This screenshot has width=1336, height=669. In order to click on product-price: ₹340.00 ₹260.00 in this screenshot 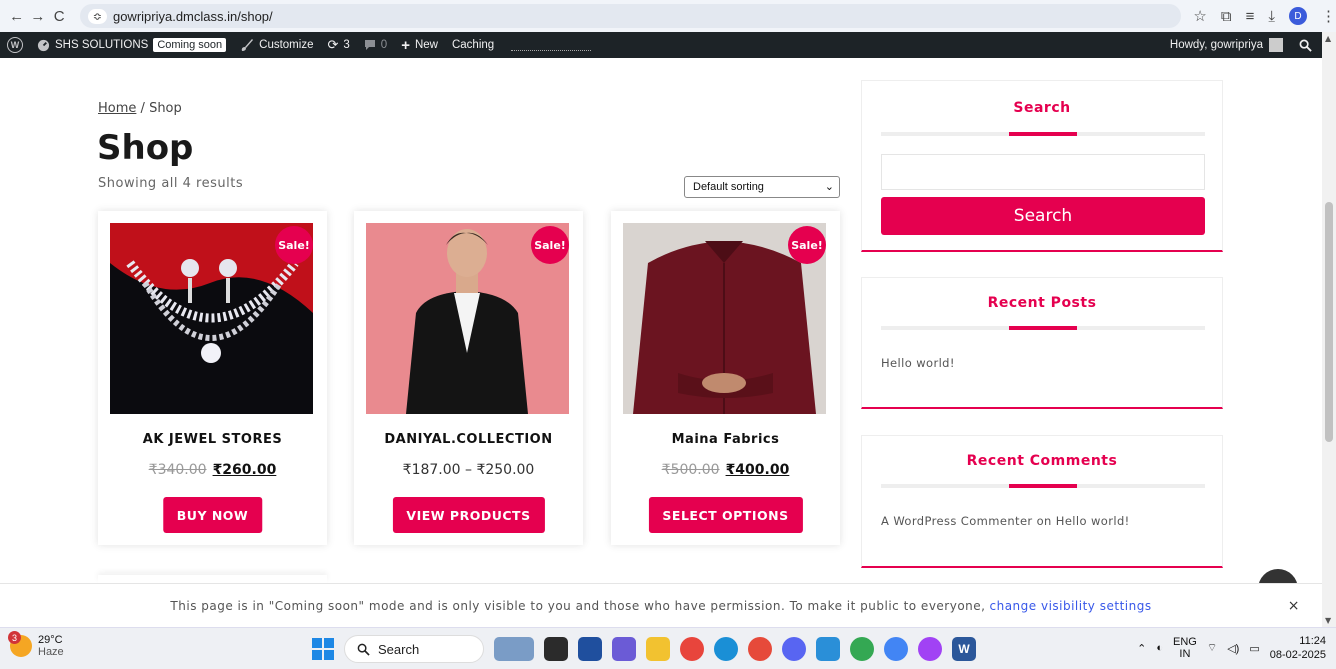, I will do `click(212, 470)`.